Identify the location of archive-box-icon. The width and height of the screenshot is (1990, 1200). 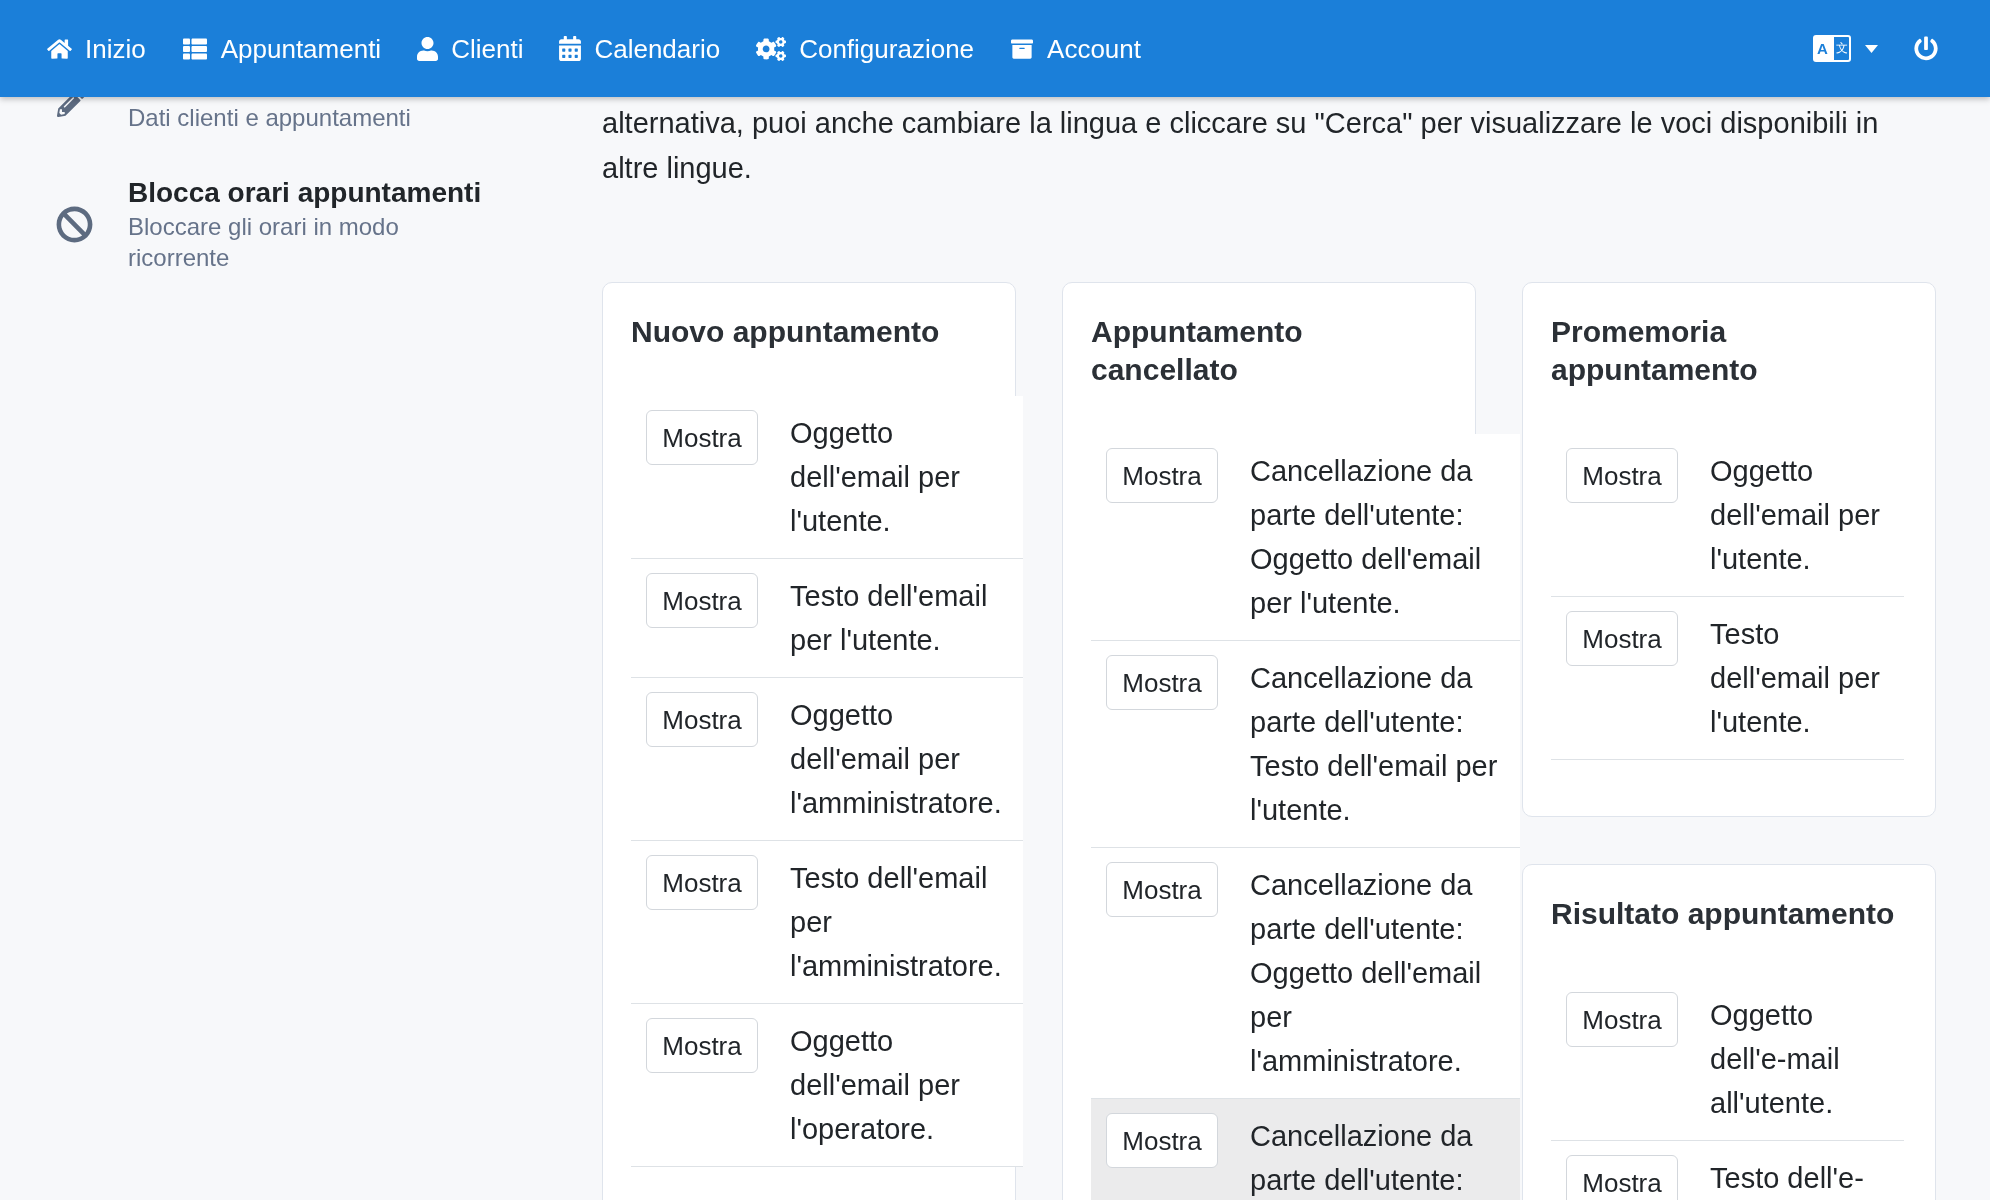
(1022, 48).